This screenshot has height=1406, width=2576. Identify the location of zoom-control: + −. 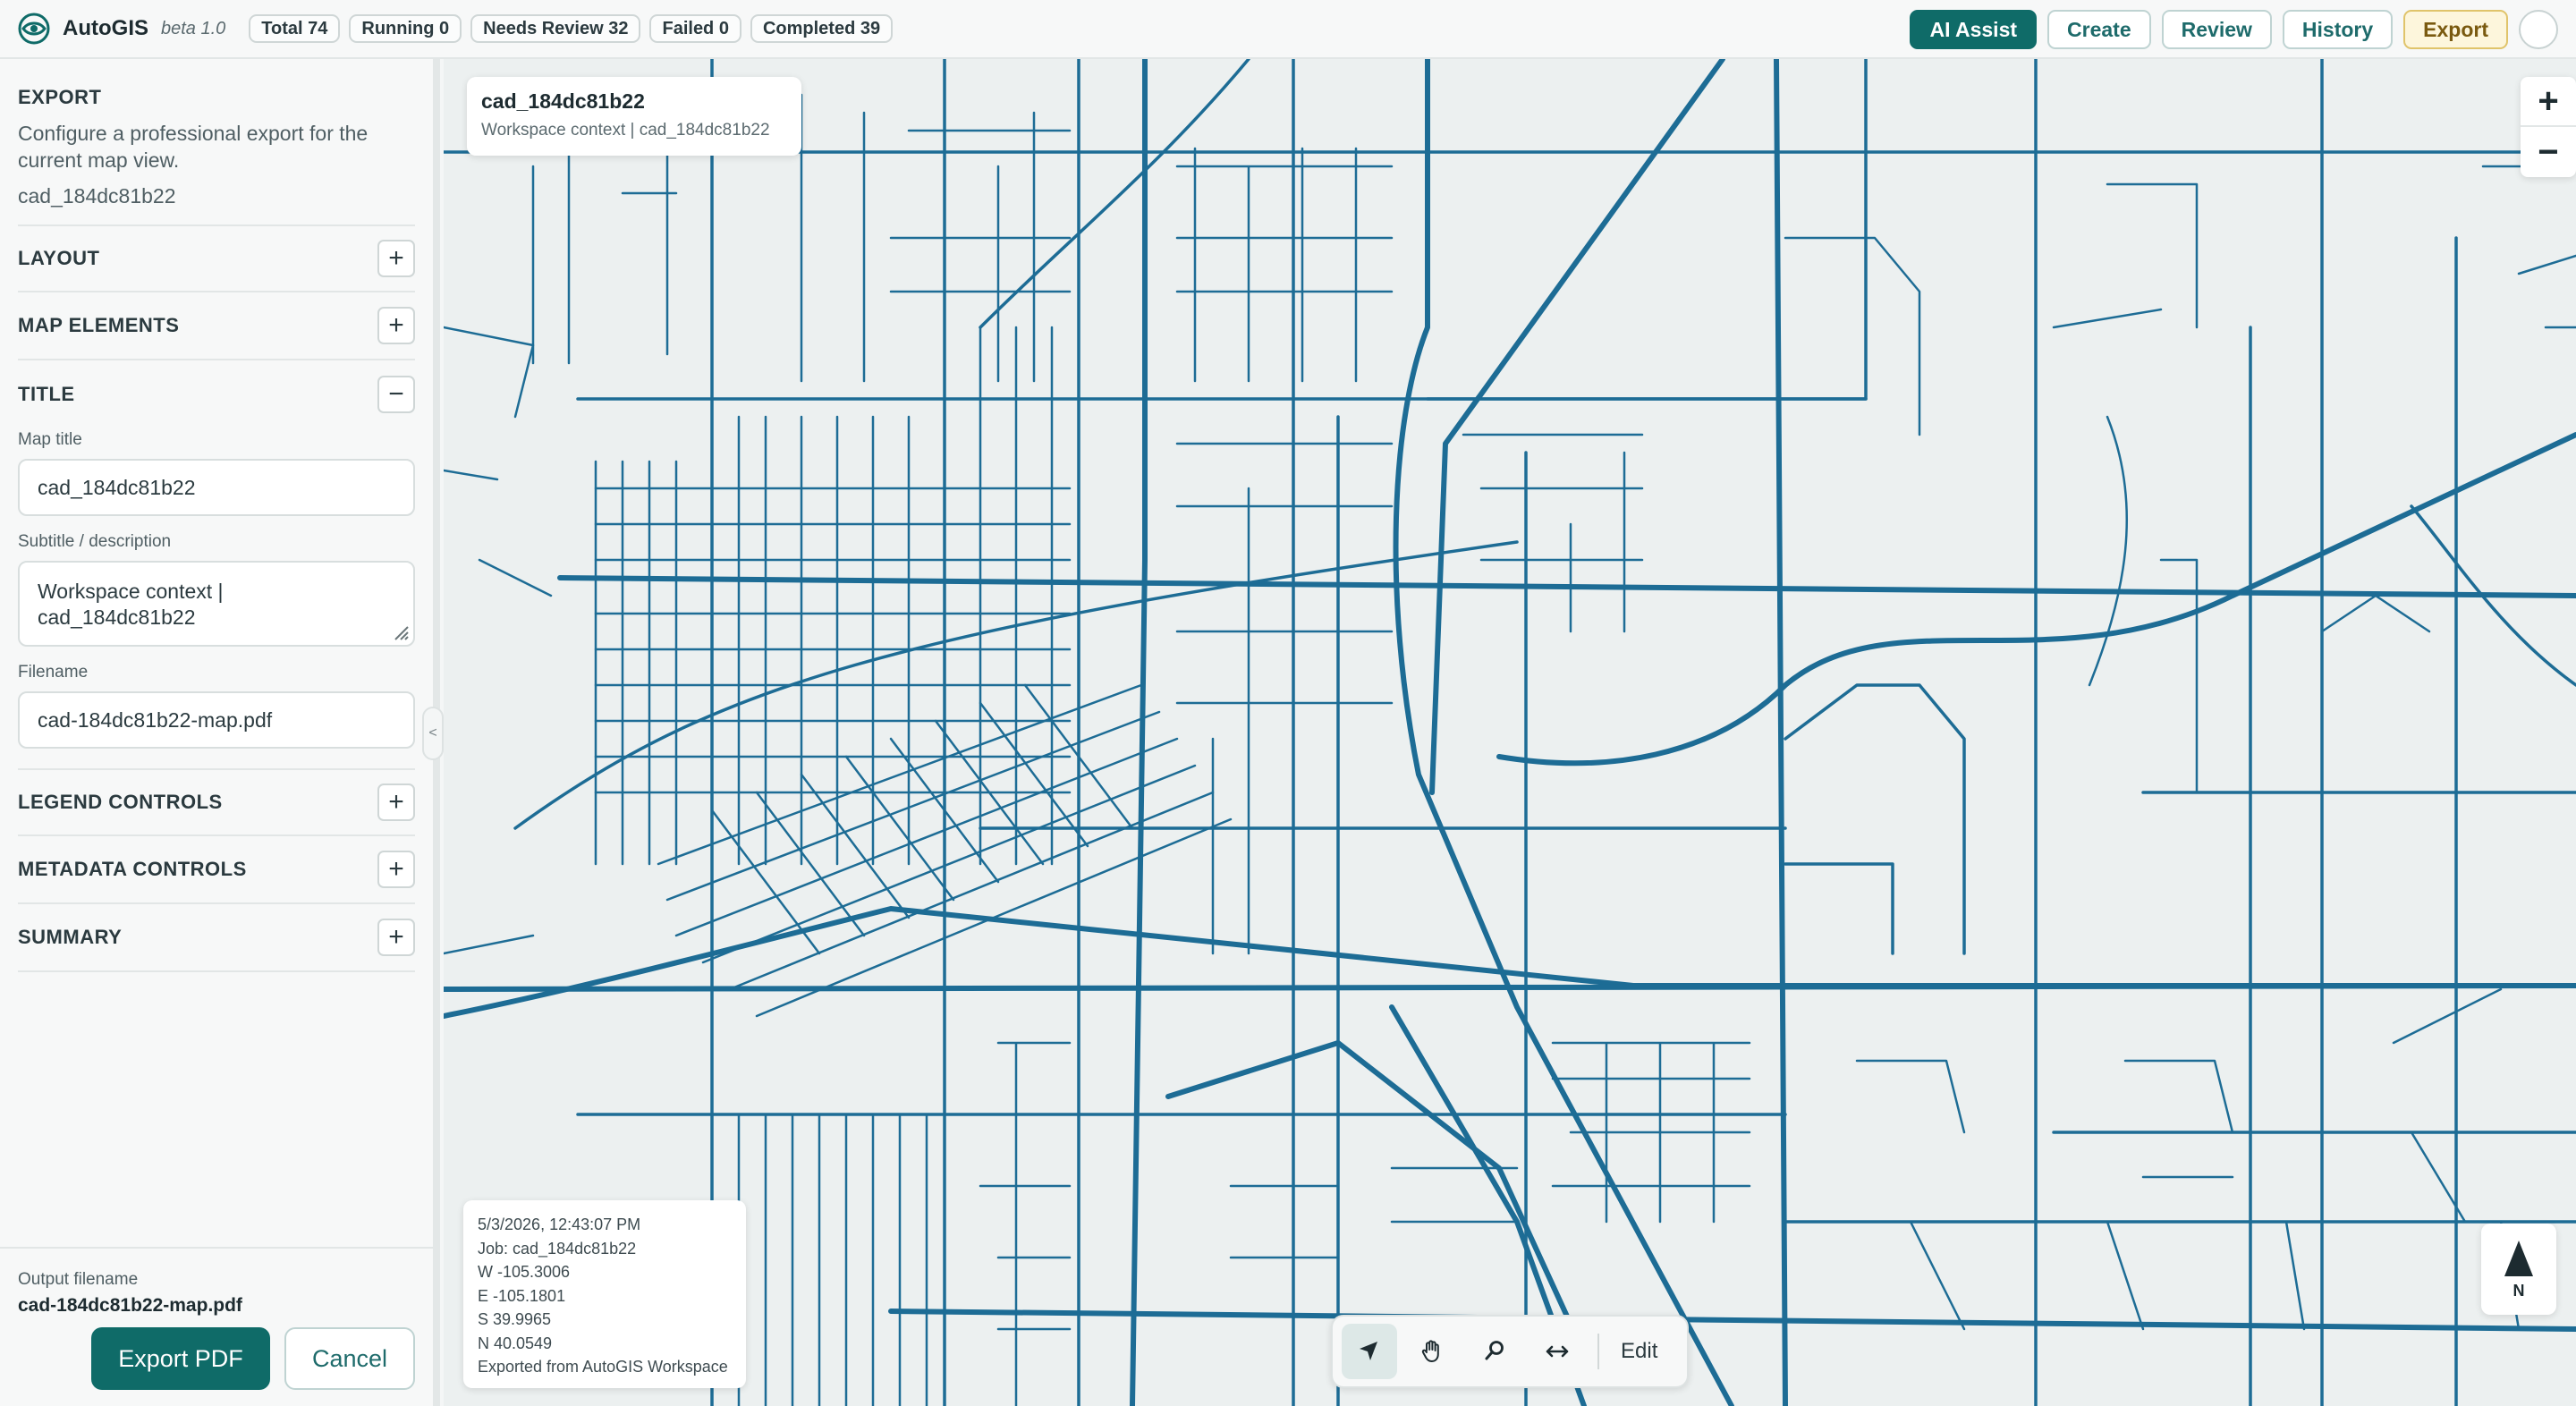
(2548, 127).